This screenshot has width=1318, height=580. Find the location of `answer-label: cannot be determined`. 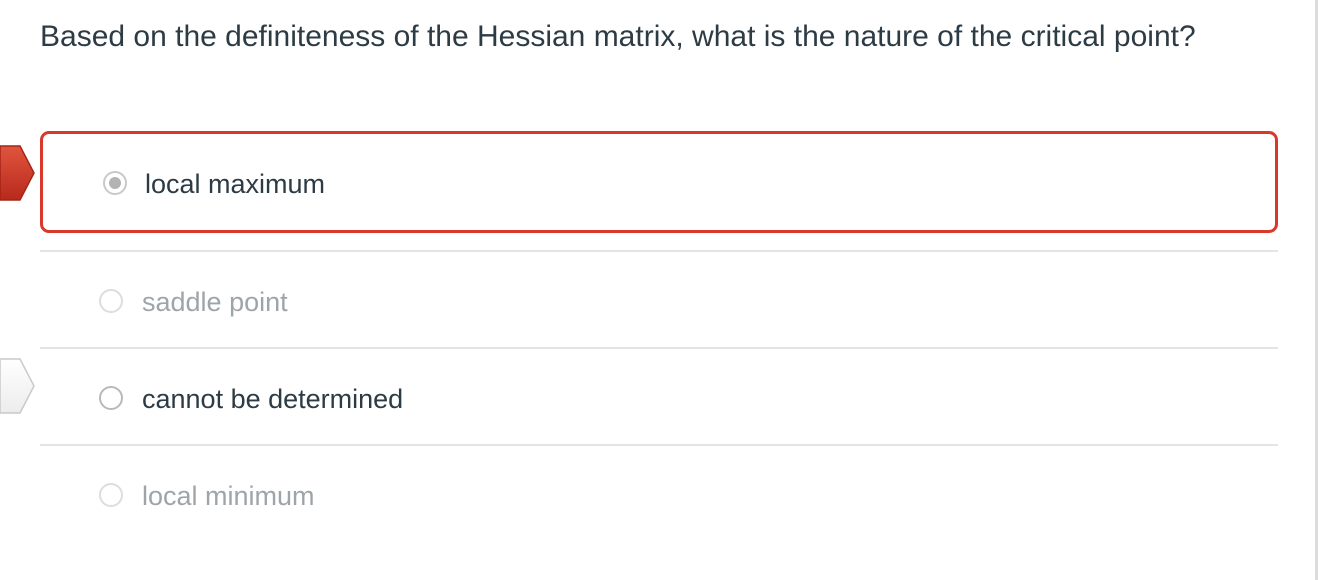

answer-label: cannot be determined is located at coordinates (273, 399).